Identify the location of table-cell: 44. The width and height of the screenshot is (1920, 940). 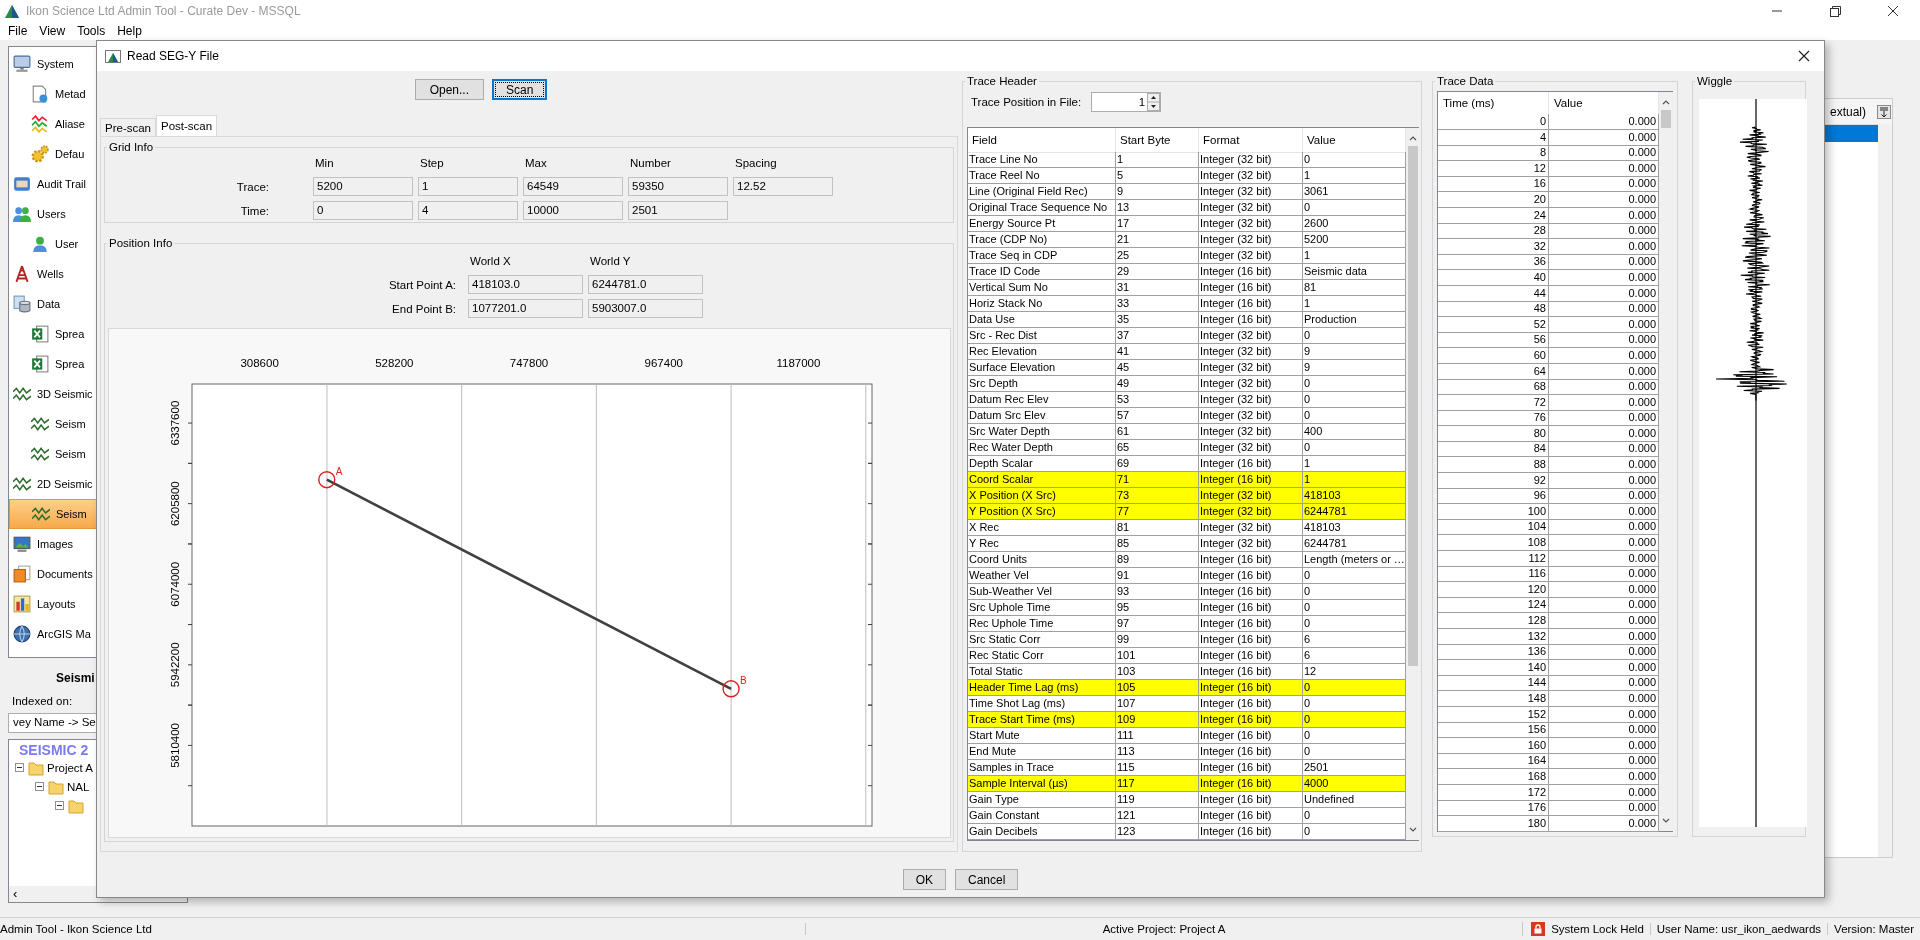
(1493, 293).